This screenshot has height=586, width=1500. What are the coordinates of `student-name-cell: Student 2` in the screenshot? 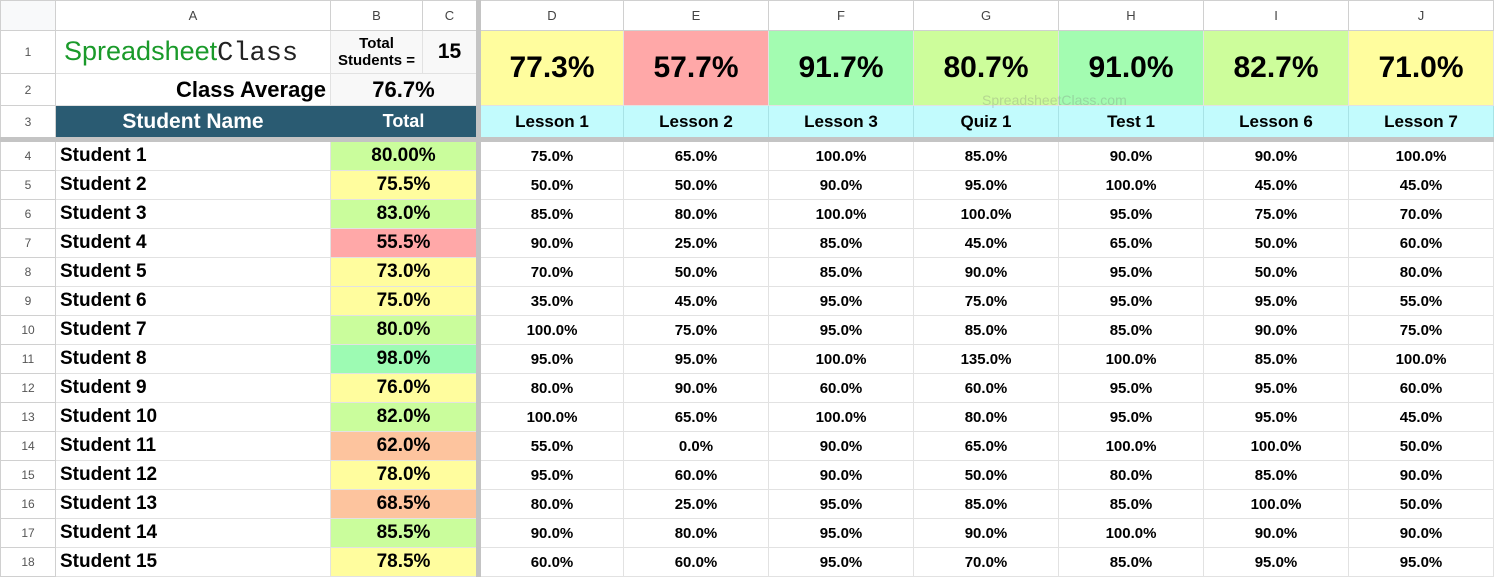 It's located at (193, 185).